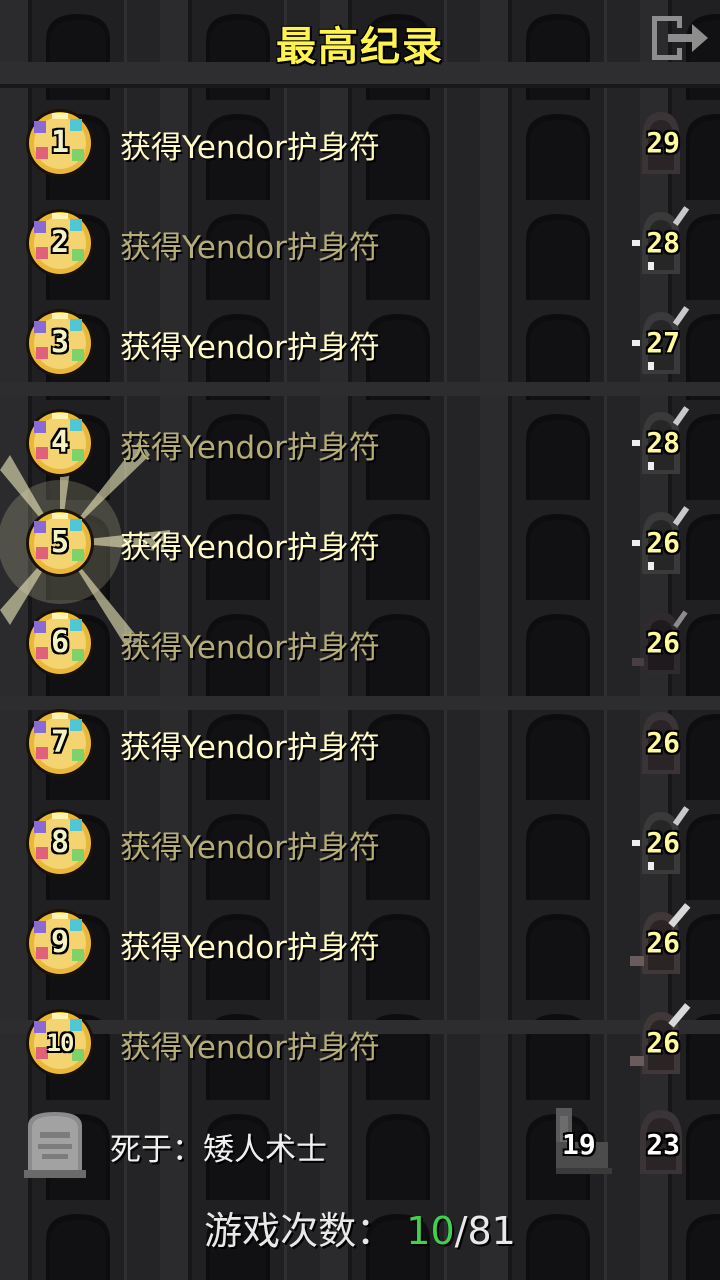 The height and width of the screenshot is (1280, 720). Describe the element at coordinates (218, 1150) in the screenshot. I see `death-cause: 死于：矮人术士` at that location.